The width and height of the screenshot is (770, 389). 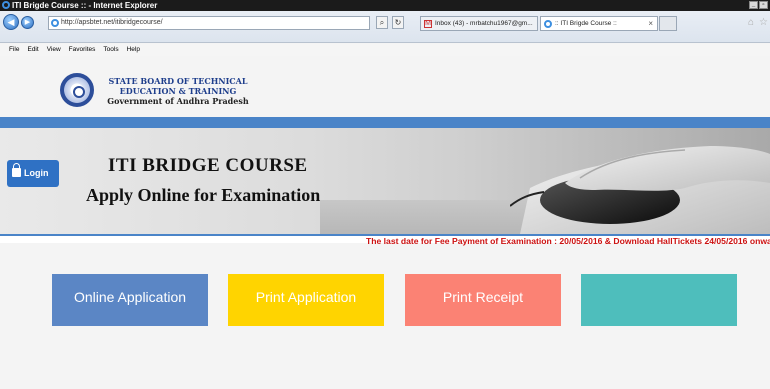 What do you see at coordinates (36, 173) in the screenshot?
I see `login-label: Login` at bounding box center [36, 173].